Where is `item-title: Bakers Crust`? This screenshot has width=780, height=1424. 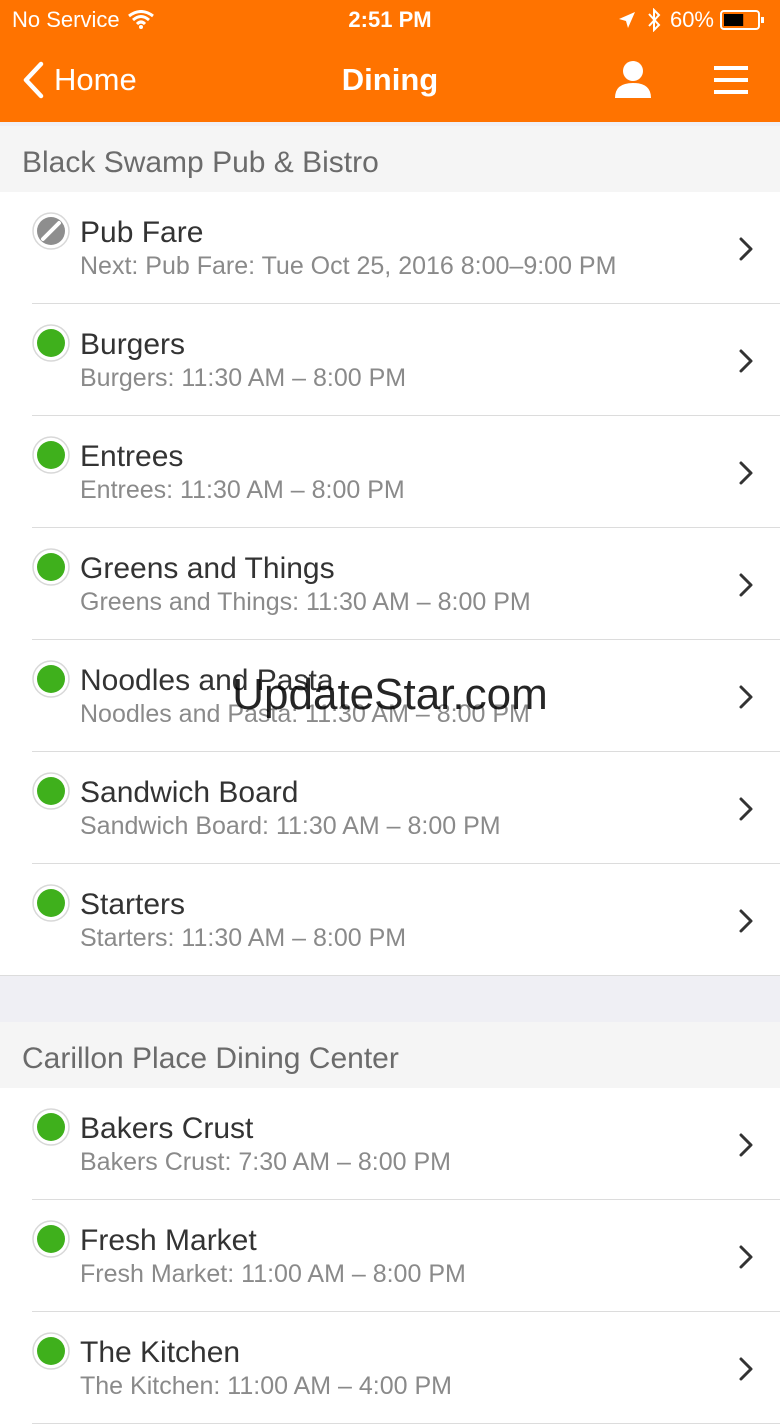 item-title: Bakers Crust is located at coordinates (167, 1128).